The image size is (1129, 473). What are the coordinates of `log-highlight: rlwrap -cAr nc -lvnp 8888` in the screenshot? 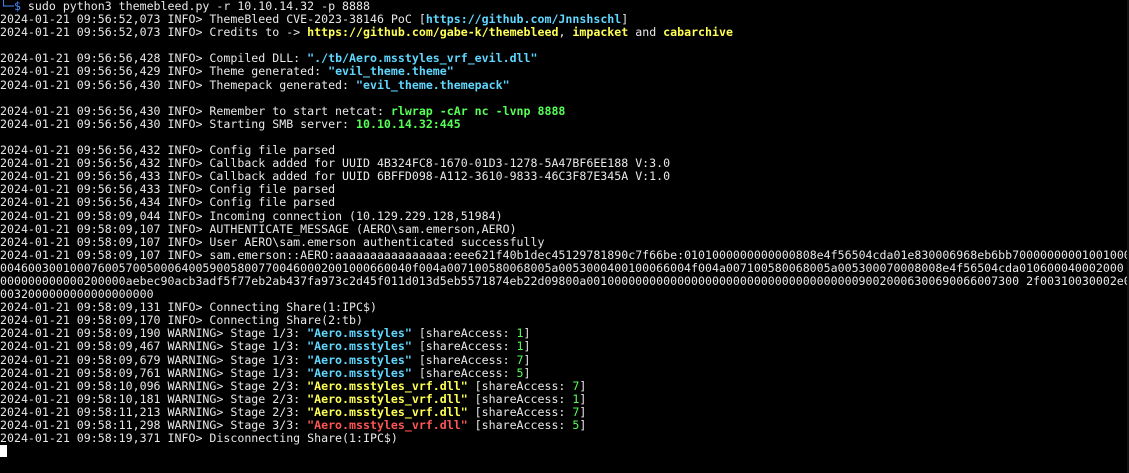 It's located at (478, 111).